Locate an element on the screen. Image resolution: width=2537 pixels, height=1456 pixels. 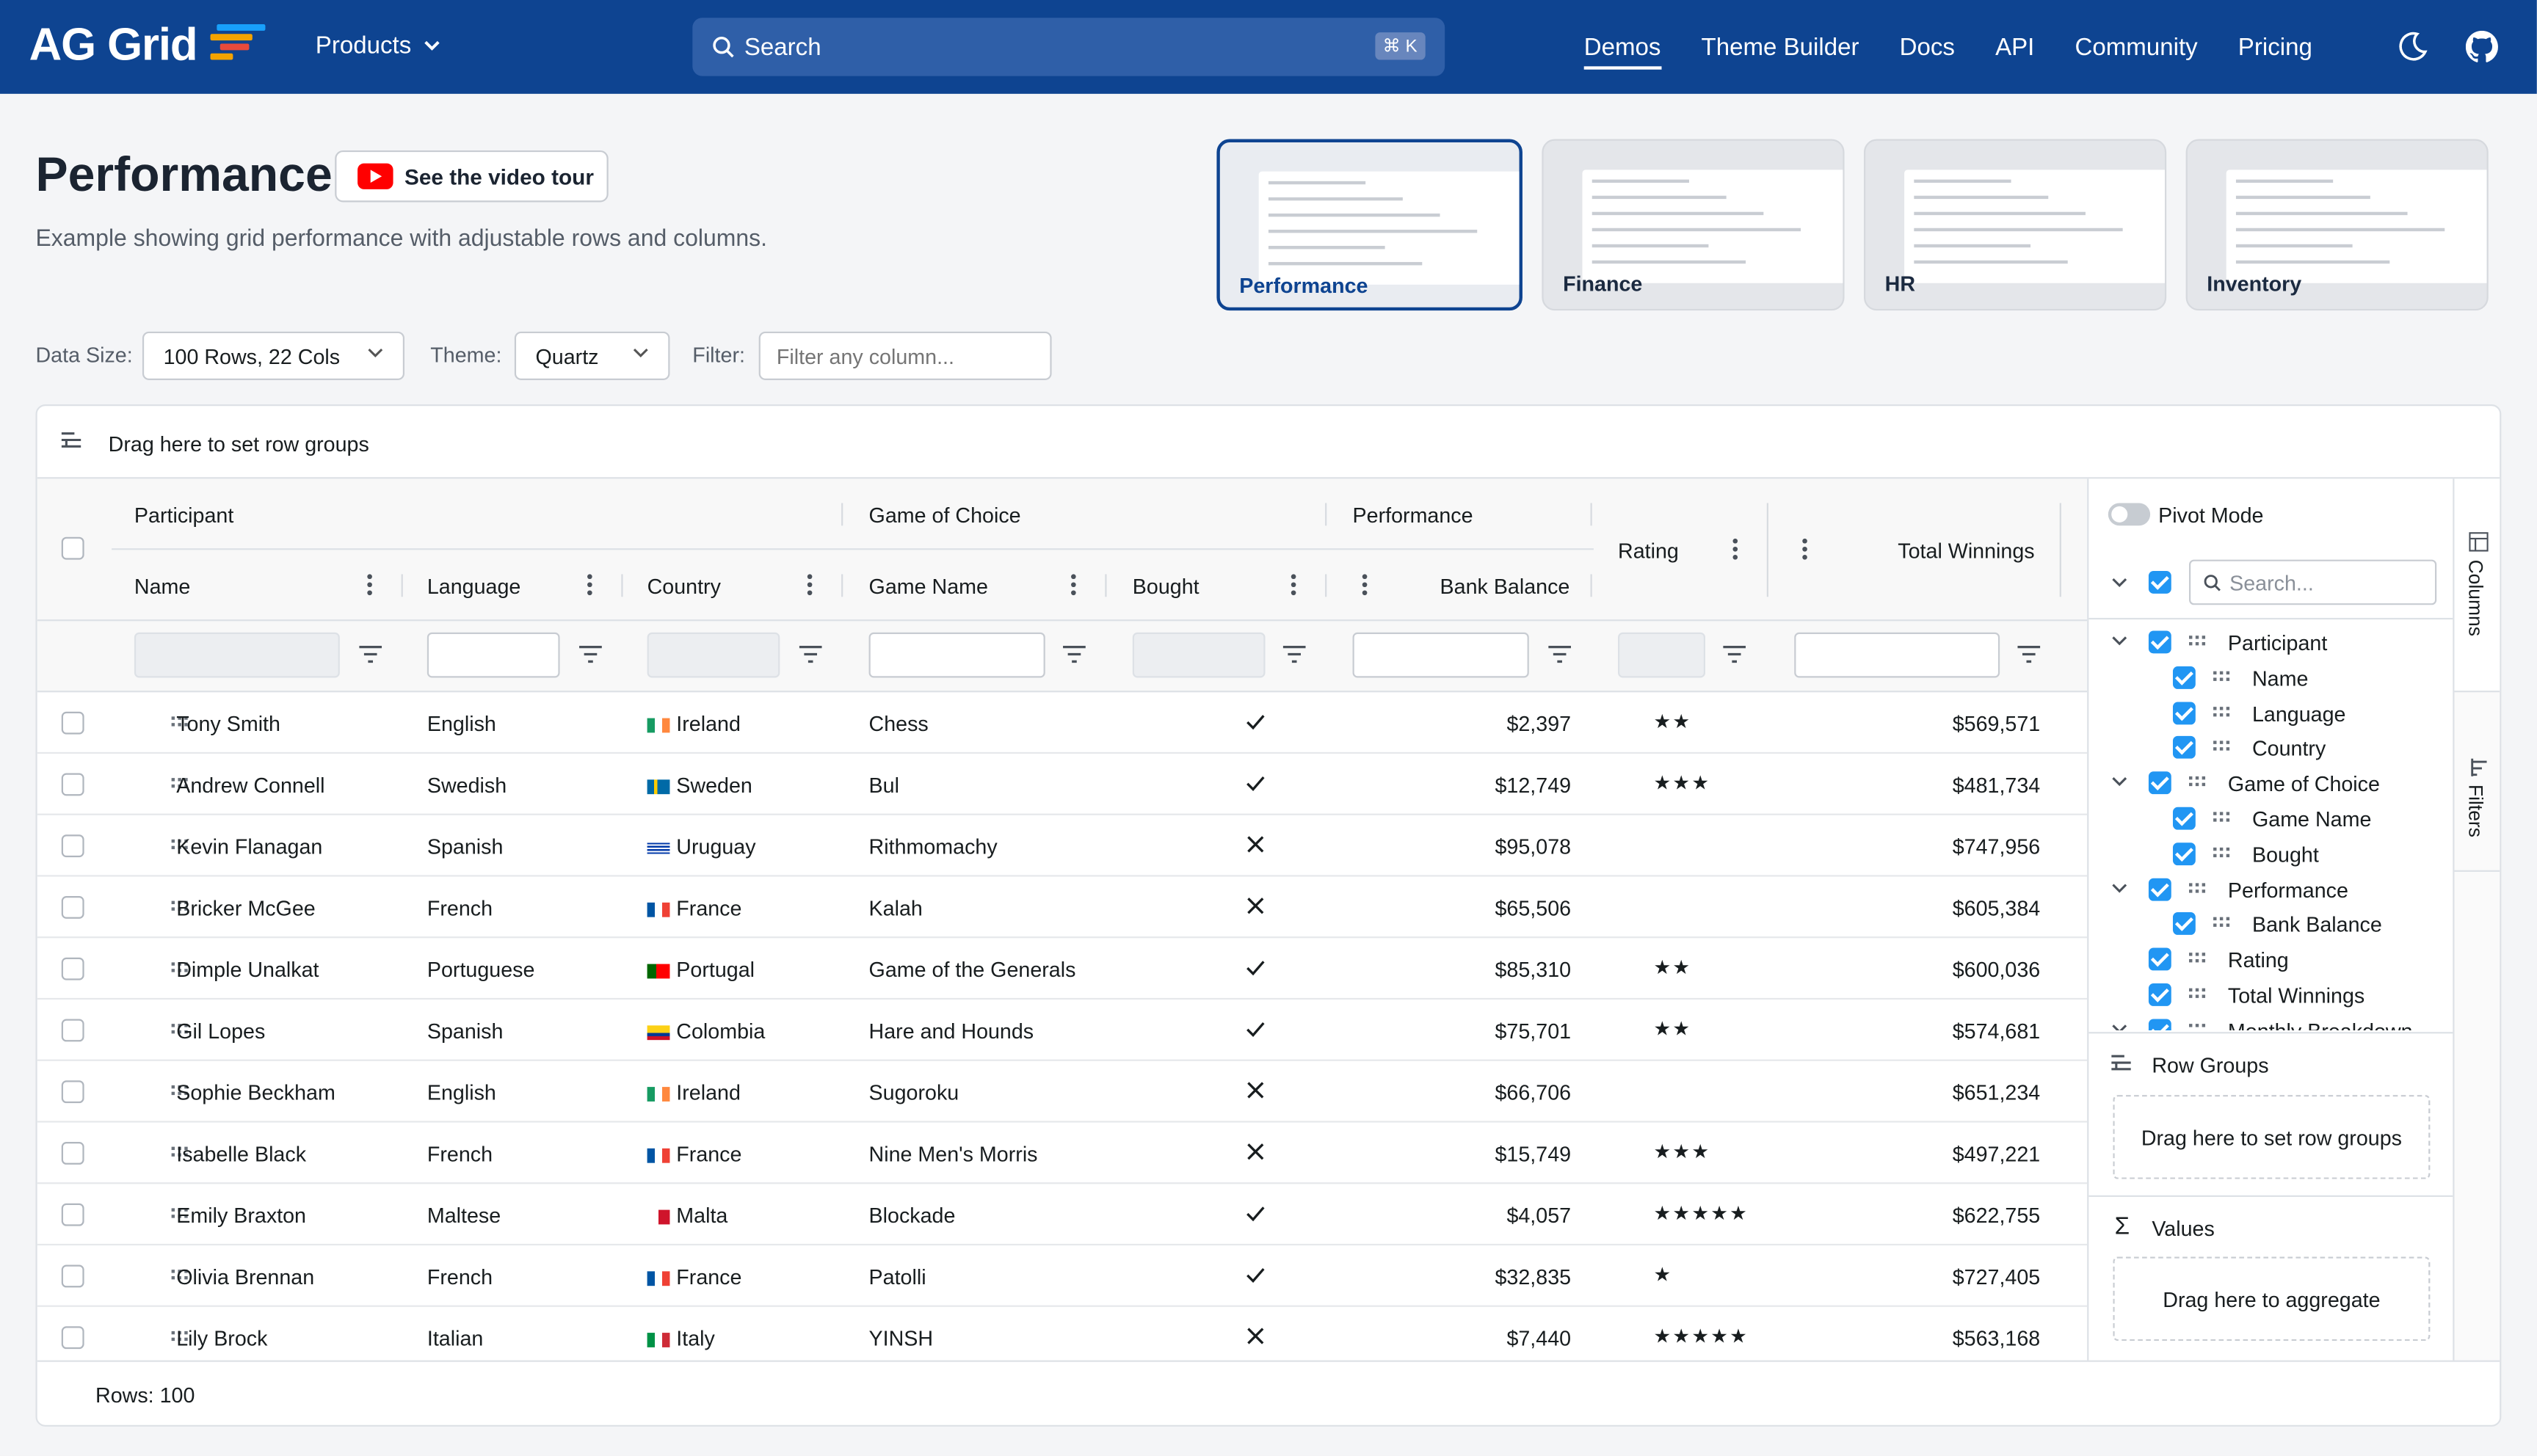
column-tree-item-name: Name is located at coordinates (2271, 679).